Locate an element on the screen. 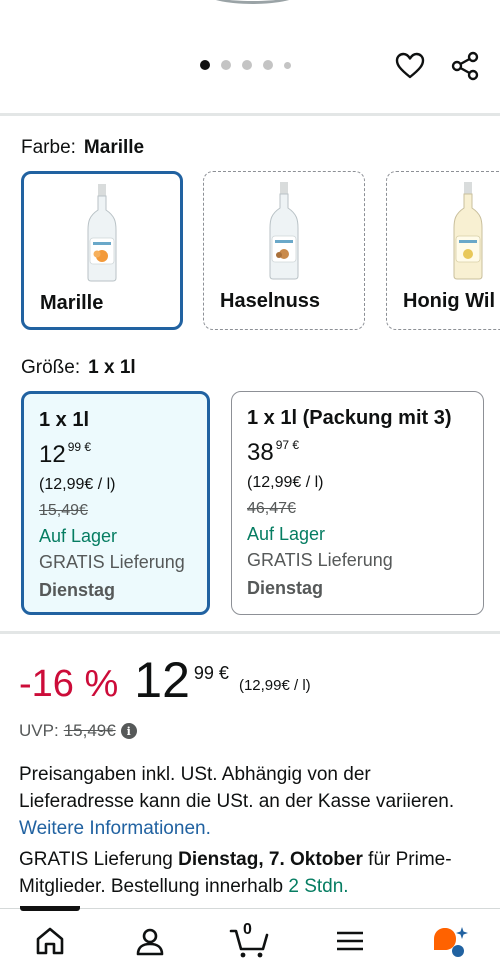 The image size is (500, 971). account-icon is located at coordinates (150, 942).